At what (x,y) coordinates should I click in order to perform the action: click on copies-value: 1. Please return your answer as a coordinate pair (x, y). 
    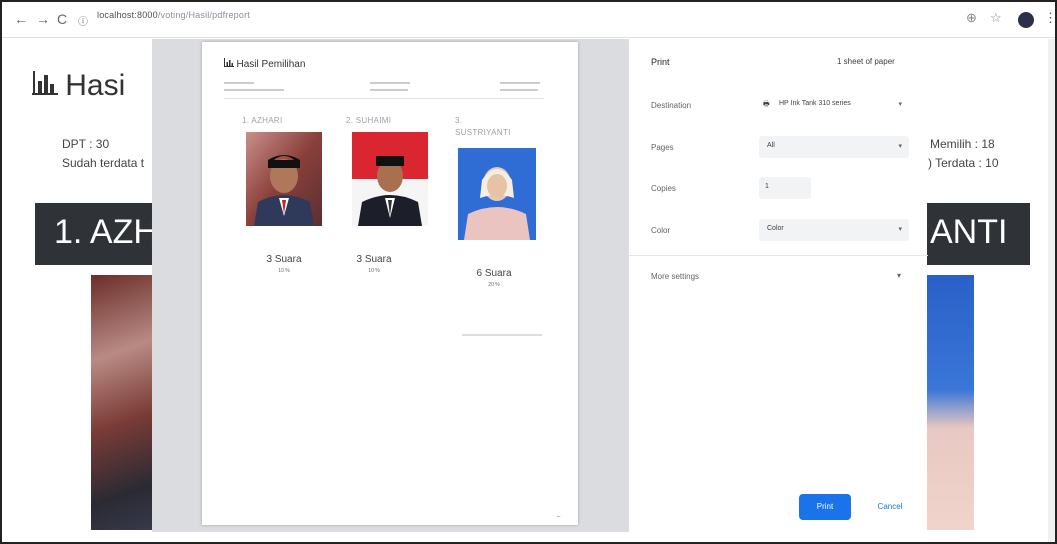
    Looking at the image, I should click on (767, 186).